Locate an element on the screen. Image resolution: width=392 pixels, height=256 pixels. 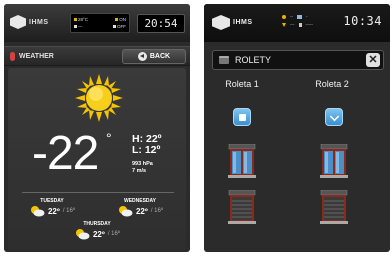
status-bar: IHMS -- - --- ----- 10:34 is located at coordinates (297, 23).